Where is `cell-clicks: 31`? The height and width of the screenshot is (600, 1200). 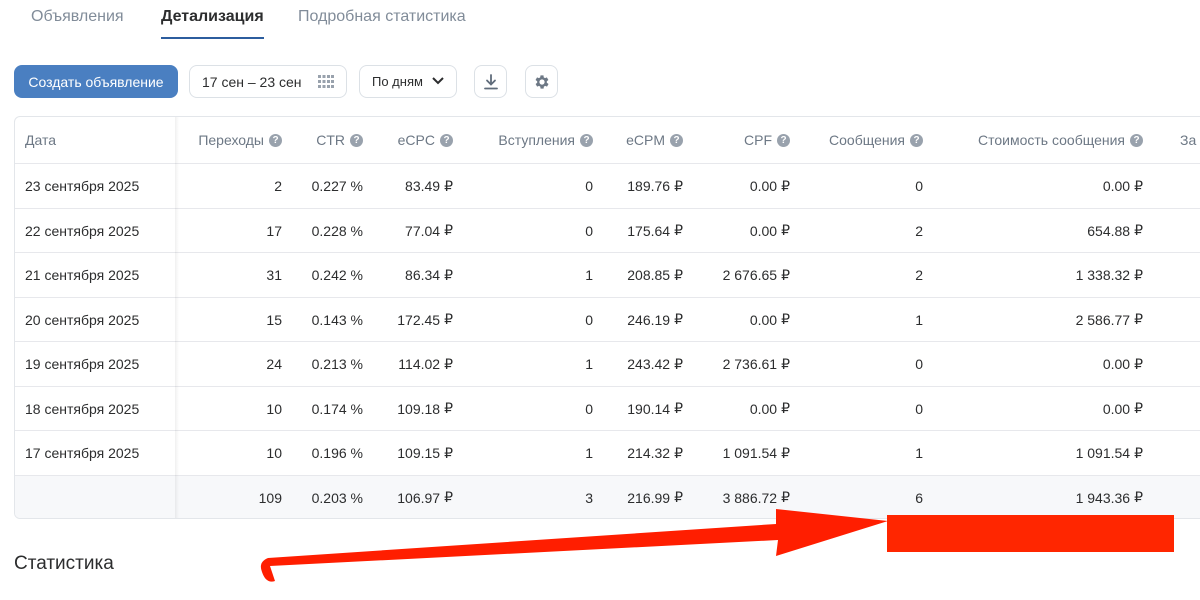
cell-clicks: 31 is located at coordinates (228, 275).